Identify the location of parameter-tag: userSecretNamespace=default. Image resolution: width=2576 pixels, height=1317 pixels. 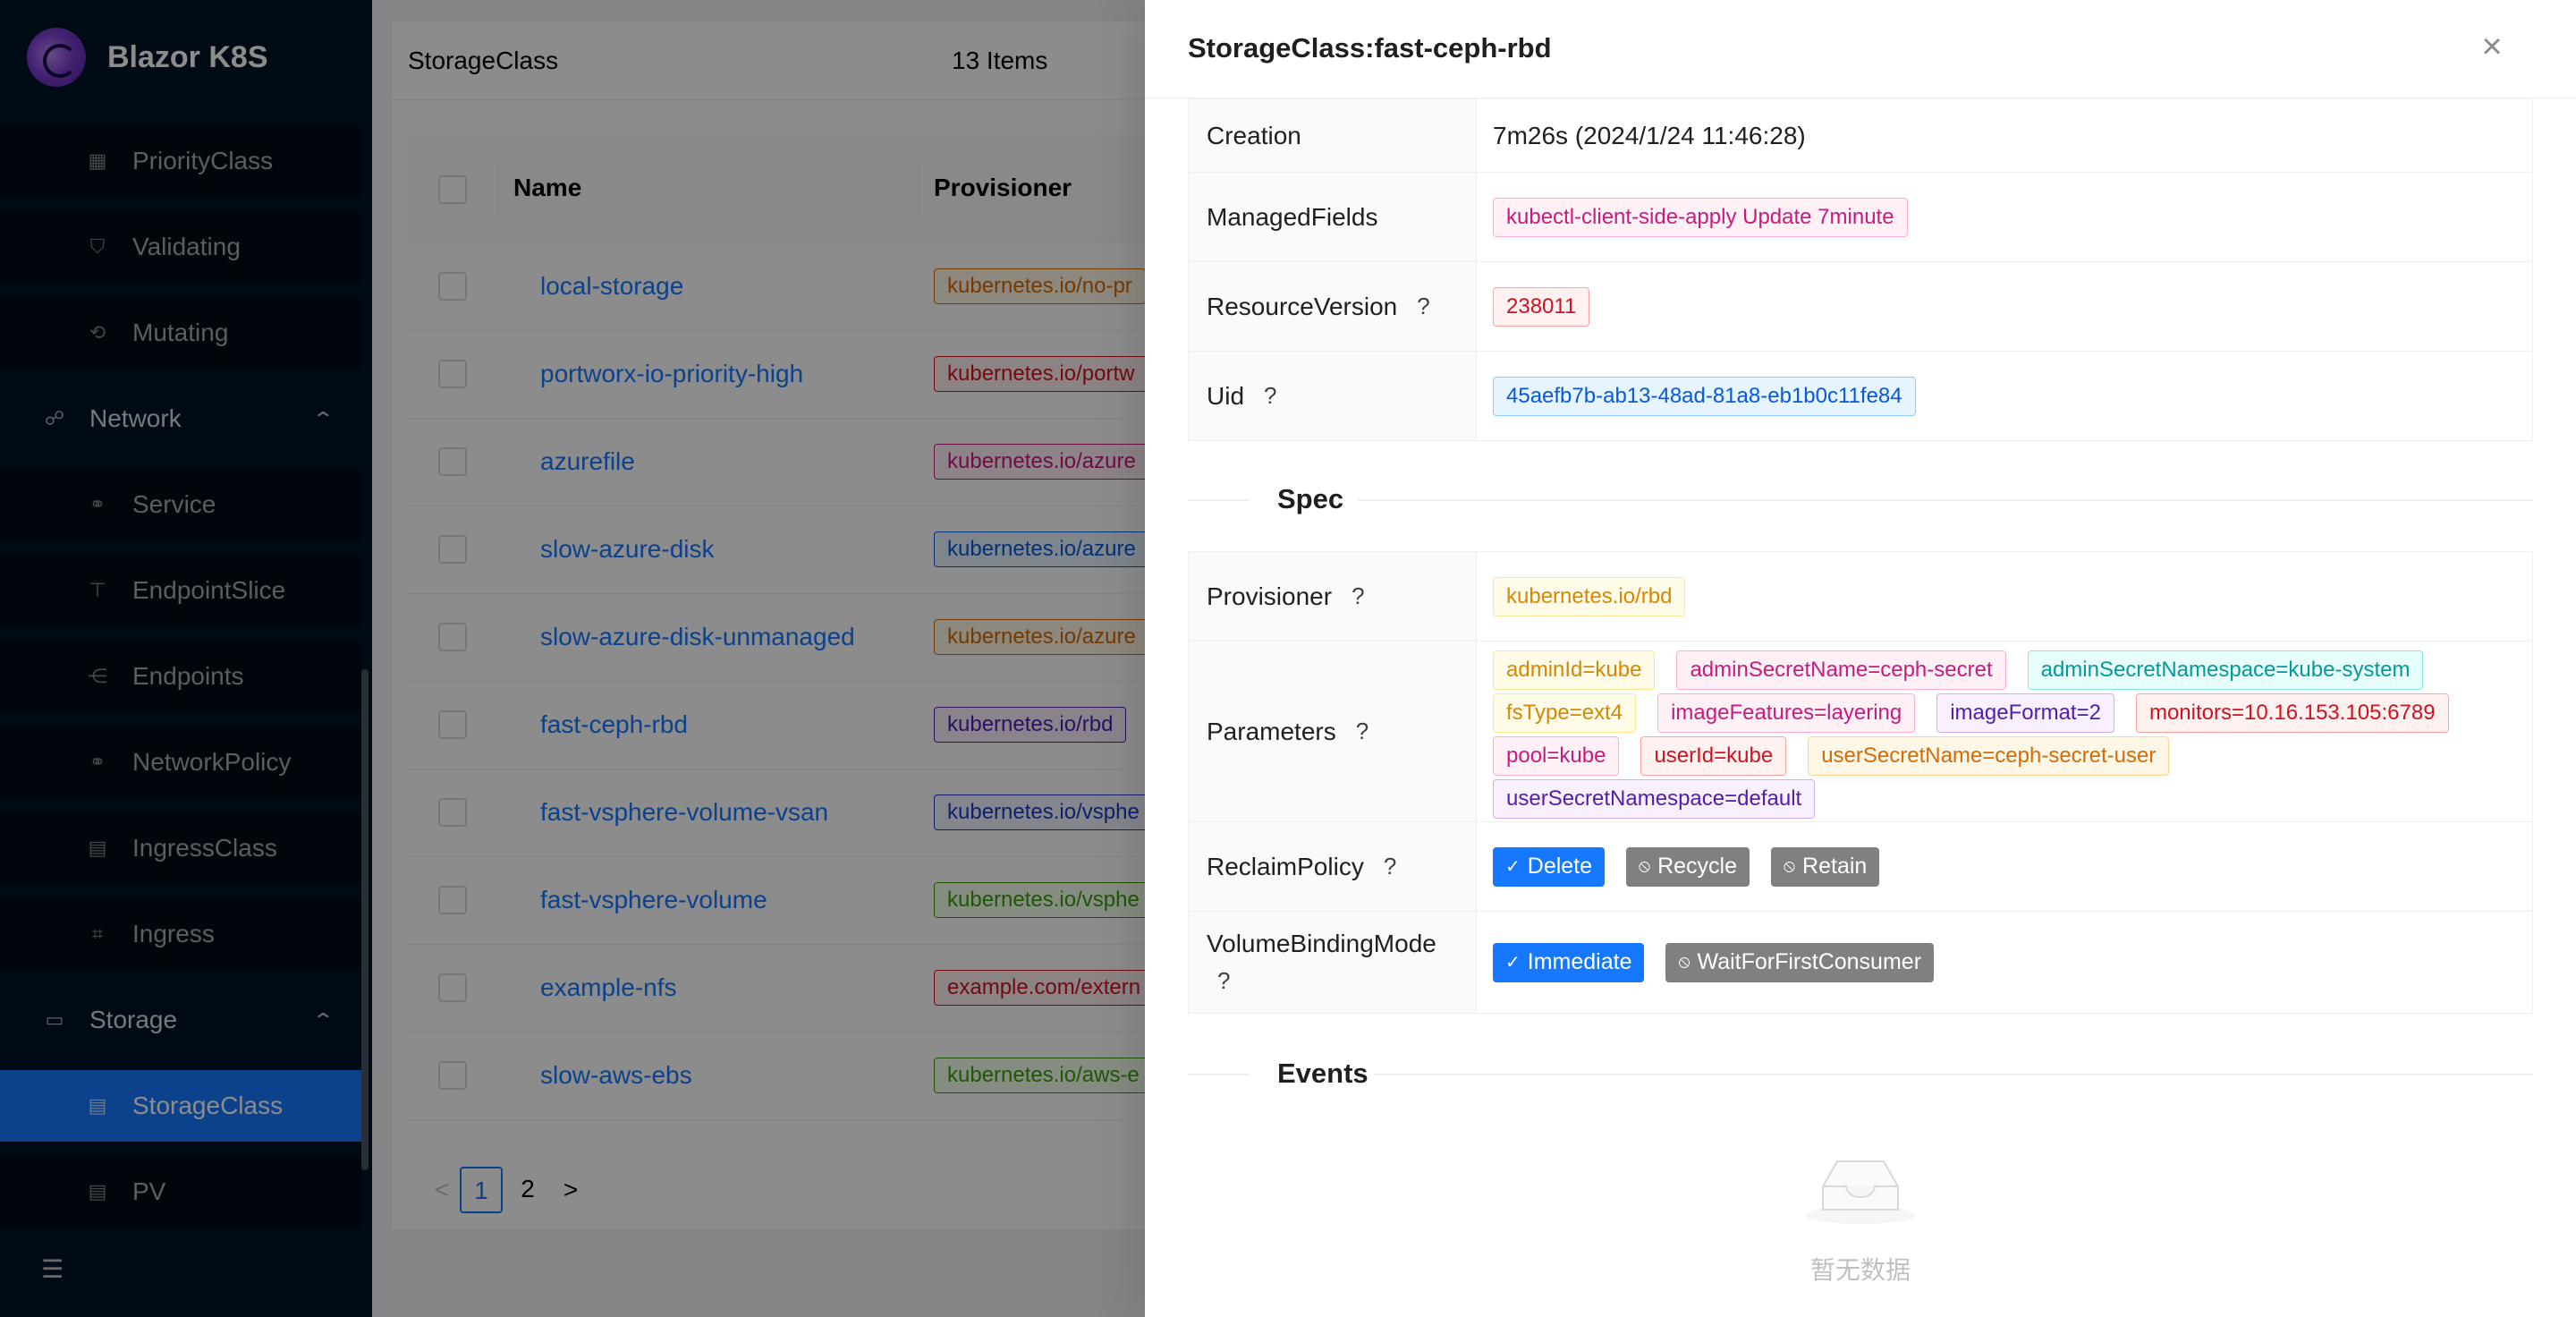
(1654, 799).